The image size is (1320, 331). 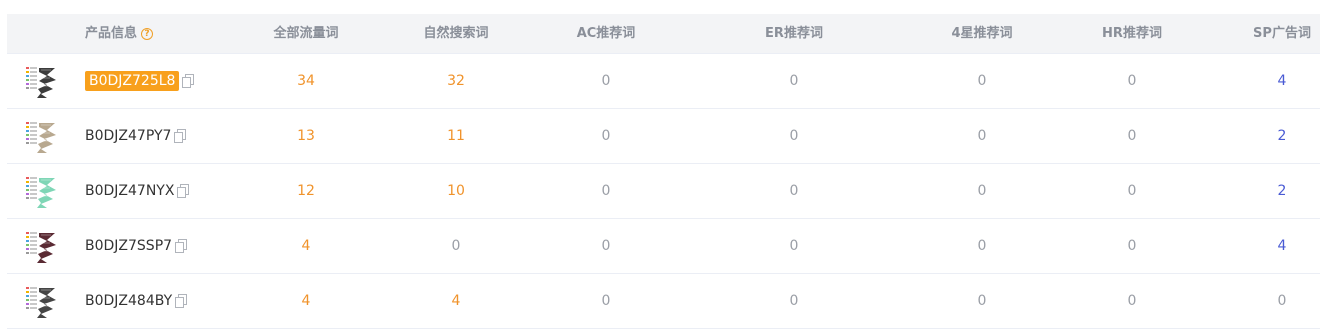 What do you see at coordinates (306, 191) in the screenshot?
I see `all-traffic-count: 12` at bounding box center [306, 191].